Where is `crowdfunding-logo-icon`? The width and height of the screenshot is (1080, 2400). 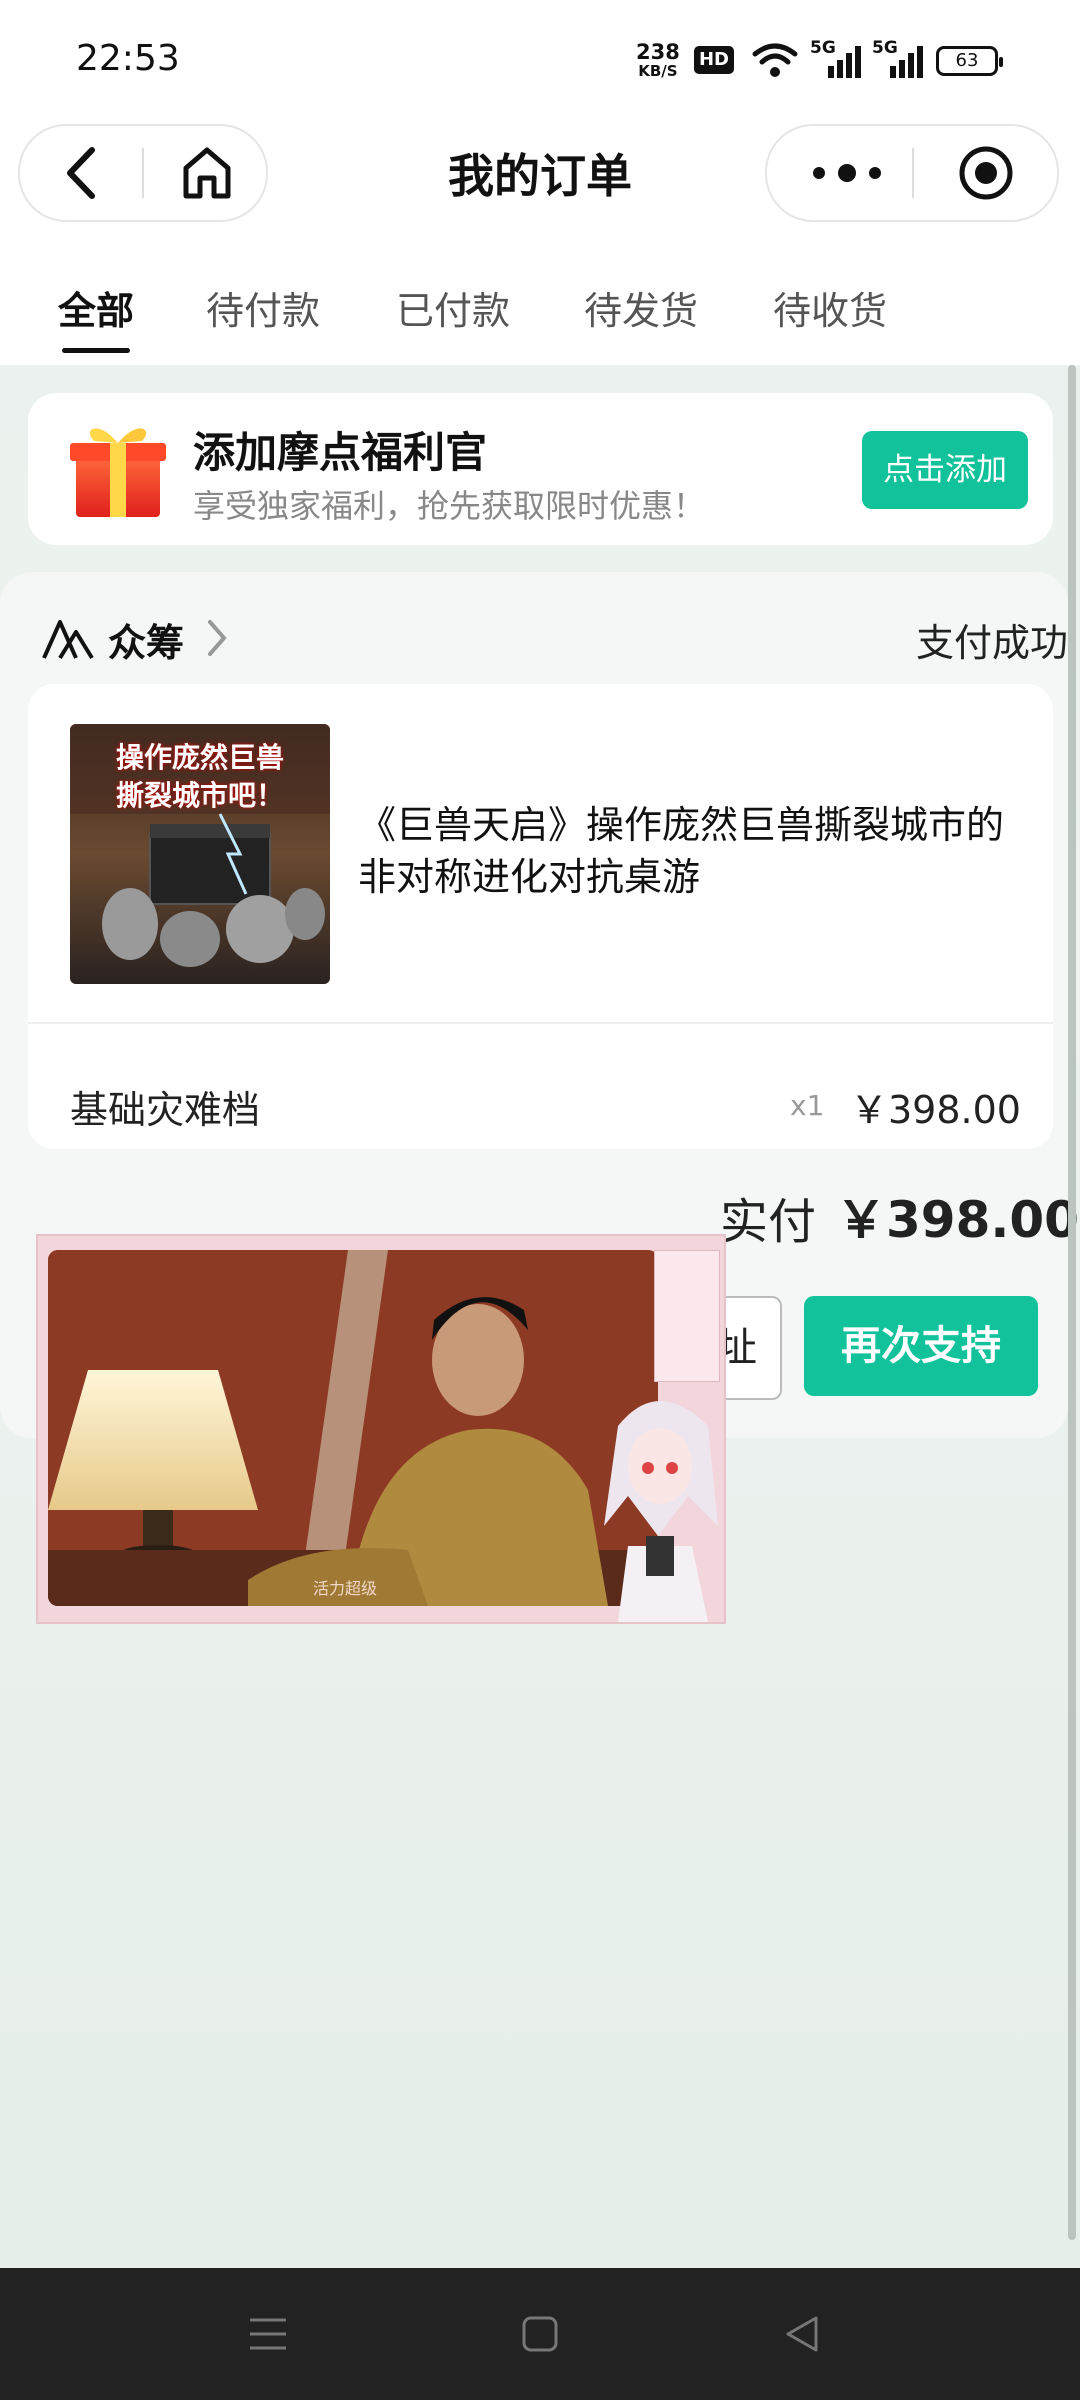
crowdfunding-logo-icon is located at coordinates (68, 640).